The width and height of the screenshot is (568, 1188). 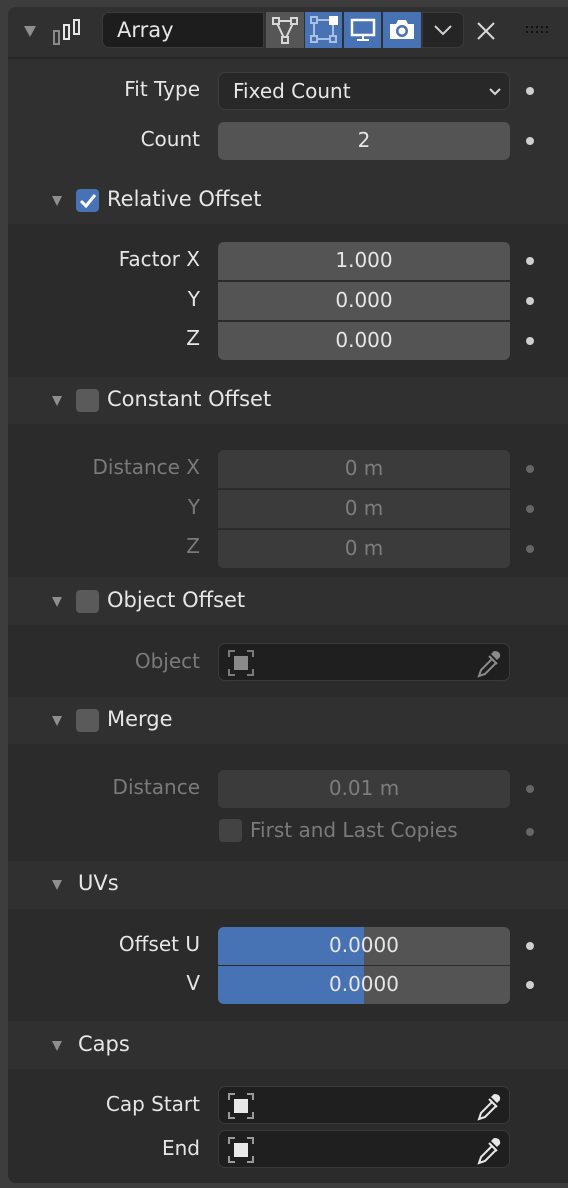 I want to click on merge-body: Distance 0.01 m First and Last Copies, so click(x=288, y=802).